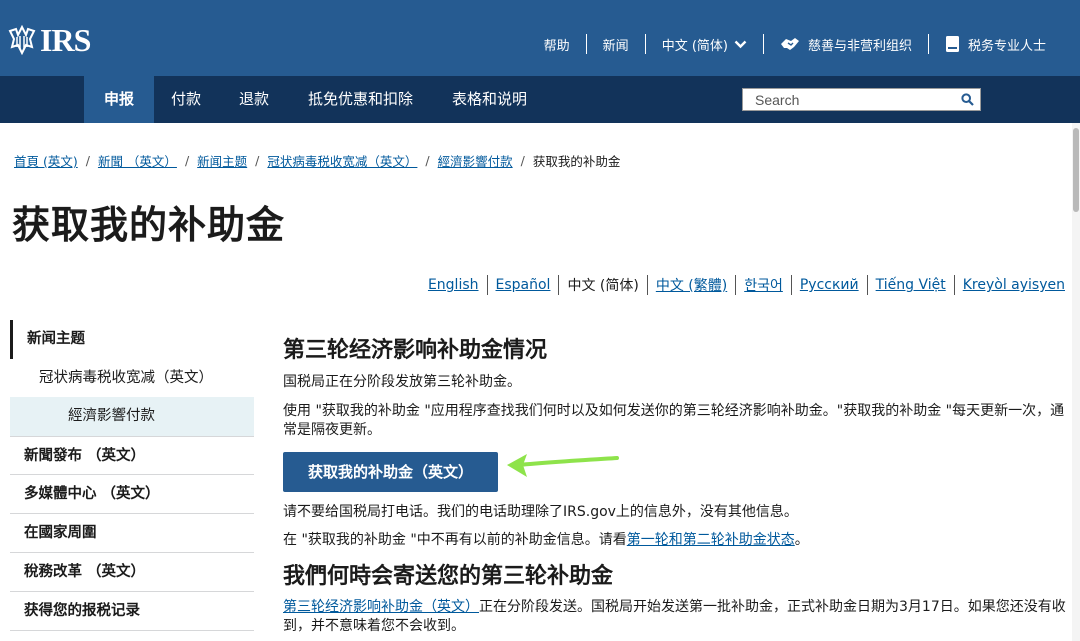 Image resolution: width=1080 pixels, height=641 pixels. What do you see at coordinates (254, 99) in the screenshot?
I see `nav-refunds: 退款` at bounding box center [254, 99].